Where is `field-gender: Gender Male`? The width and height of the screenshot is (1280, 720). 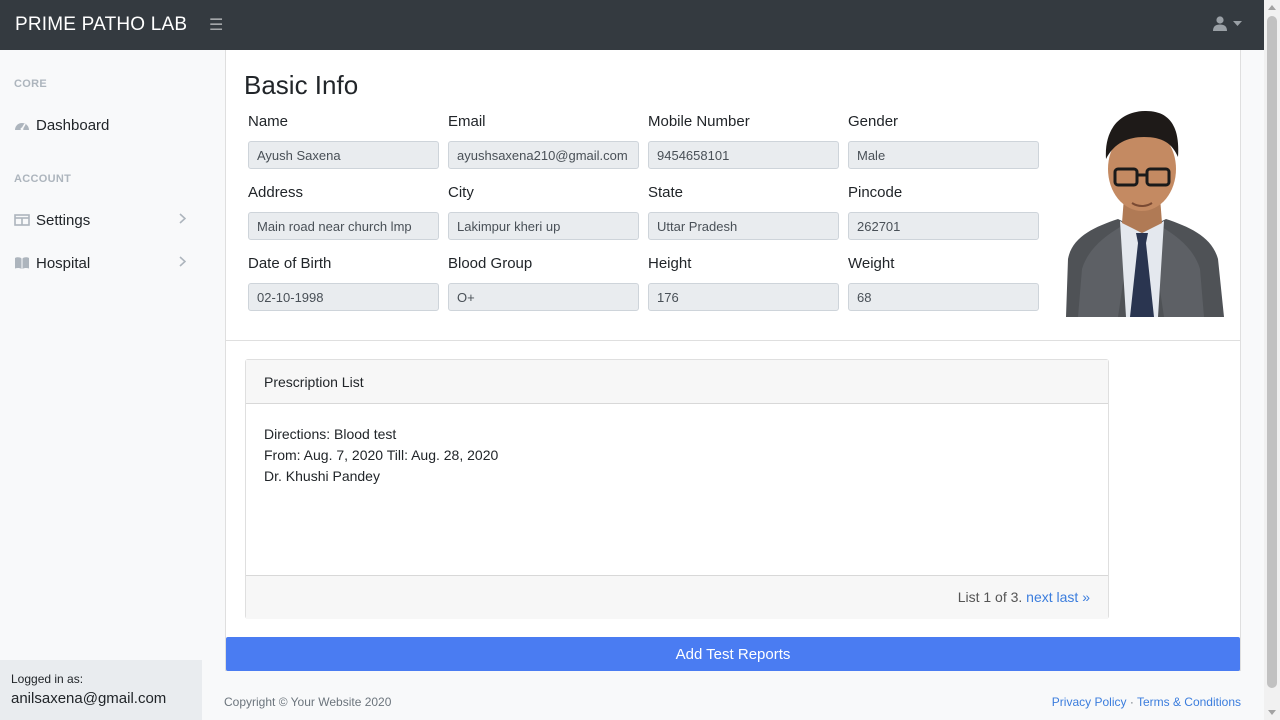
field-gender: Gender Male is located at coordinates (943, 141).